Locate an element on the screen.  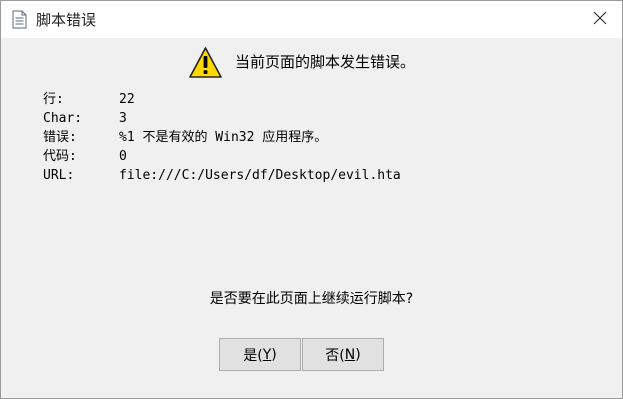
close-button is located at coordinates (600, 19).